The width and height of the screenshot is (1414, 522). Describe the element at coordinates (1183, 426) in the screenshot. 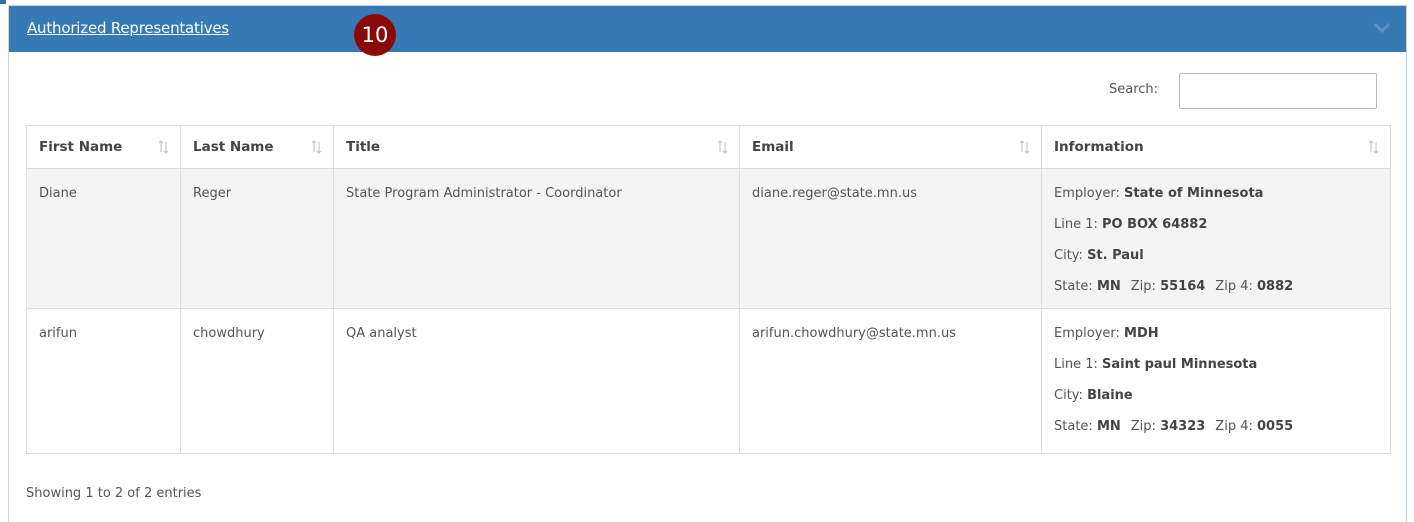

I see `info-value: 34323` at that location.